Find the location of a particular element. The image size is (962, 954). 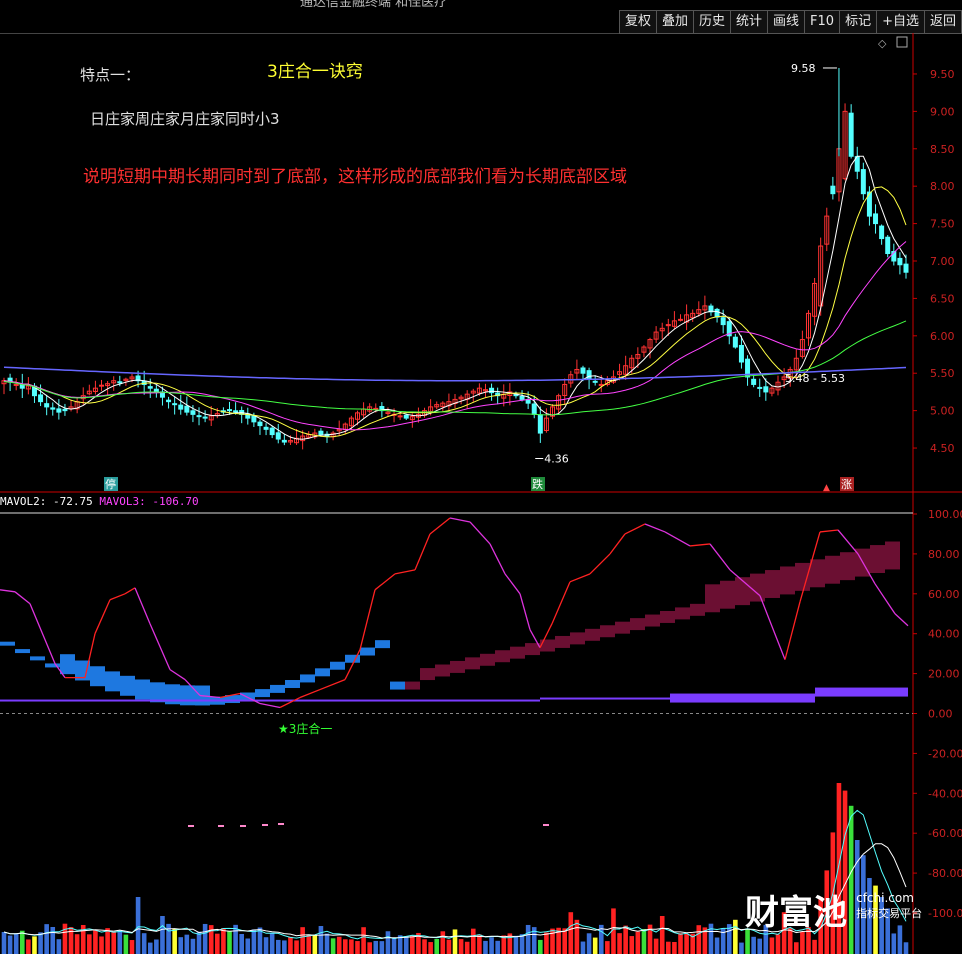

toolbar-button-0: 复权 is located at coordinates (637, 22).